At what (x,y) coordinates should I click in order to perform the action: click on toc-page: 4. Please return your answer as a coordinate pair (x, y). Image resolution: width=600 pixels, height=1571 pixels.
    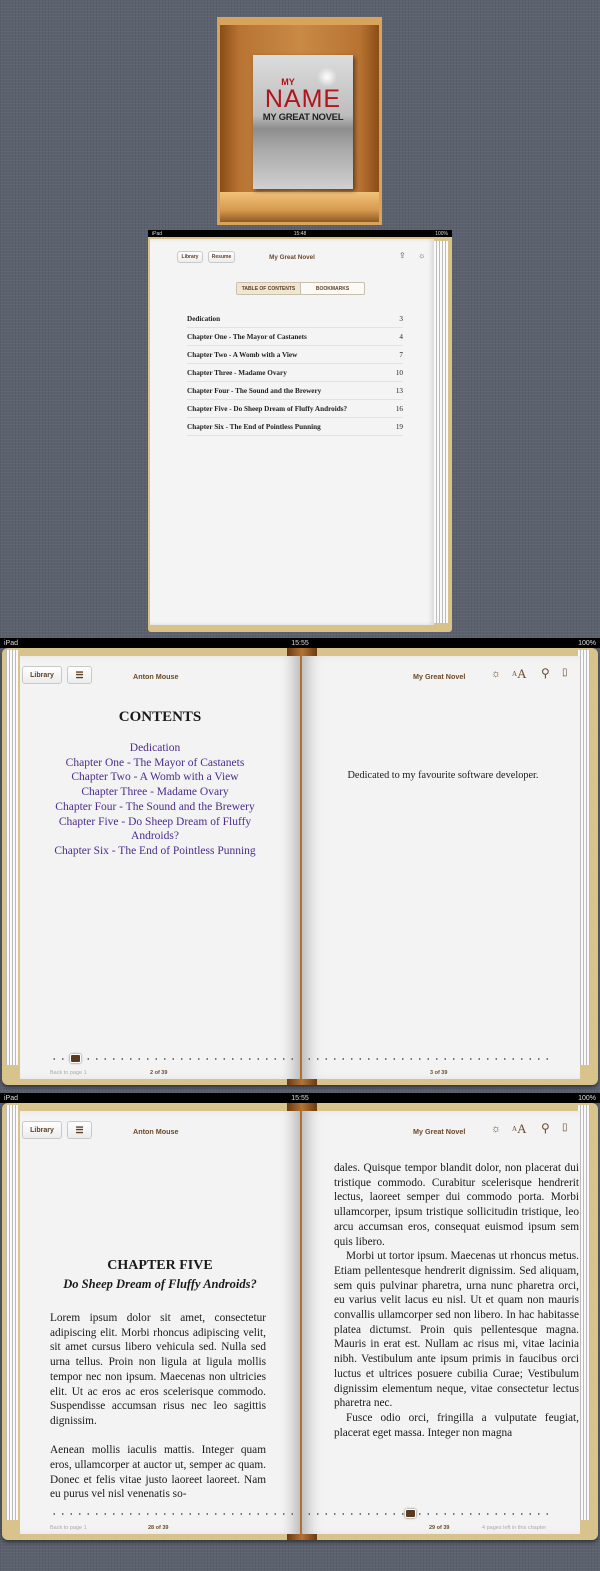
    Looking at the image, I should click on (401, 336).